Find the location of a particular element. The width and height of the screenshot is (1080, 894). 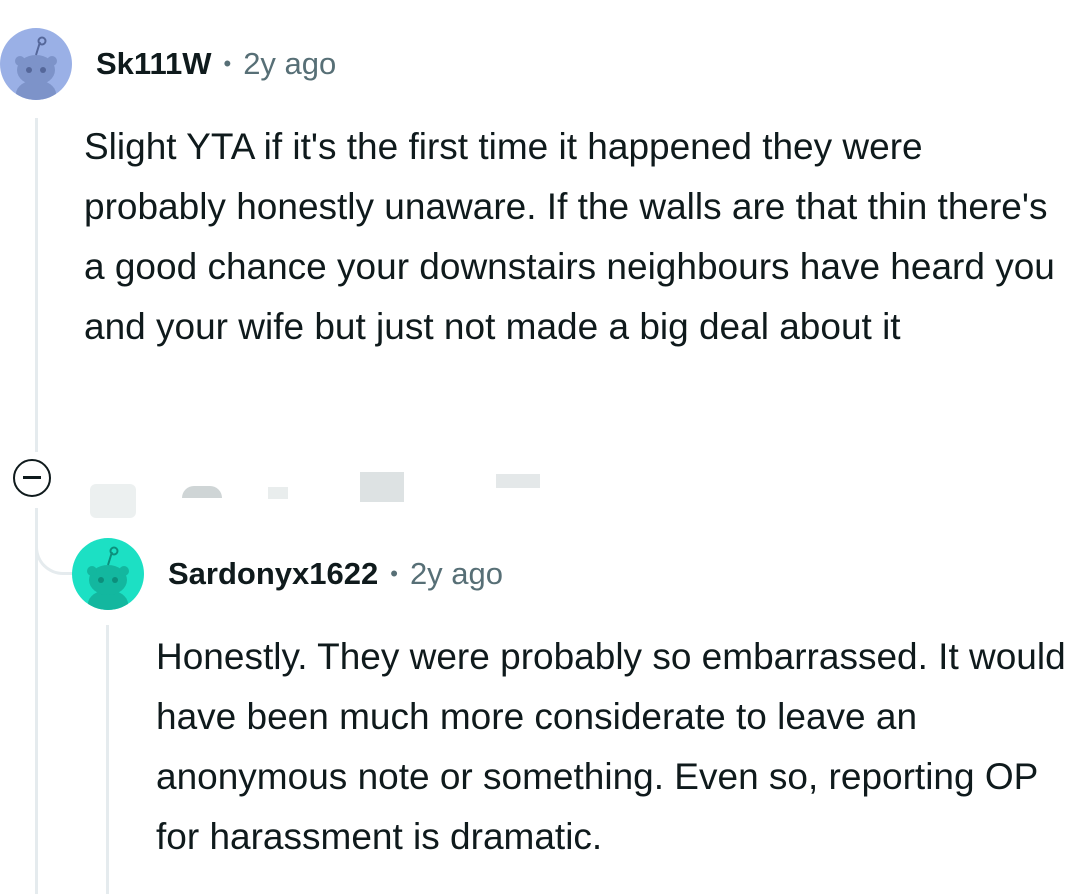

thread-line-main-lower is located at coordinates (36, 701).